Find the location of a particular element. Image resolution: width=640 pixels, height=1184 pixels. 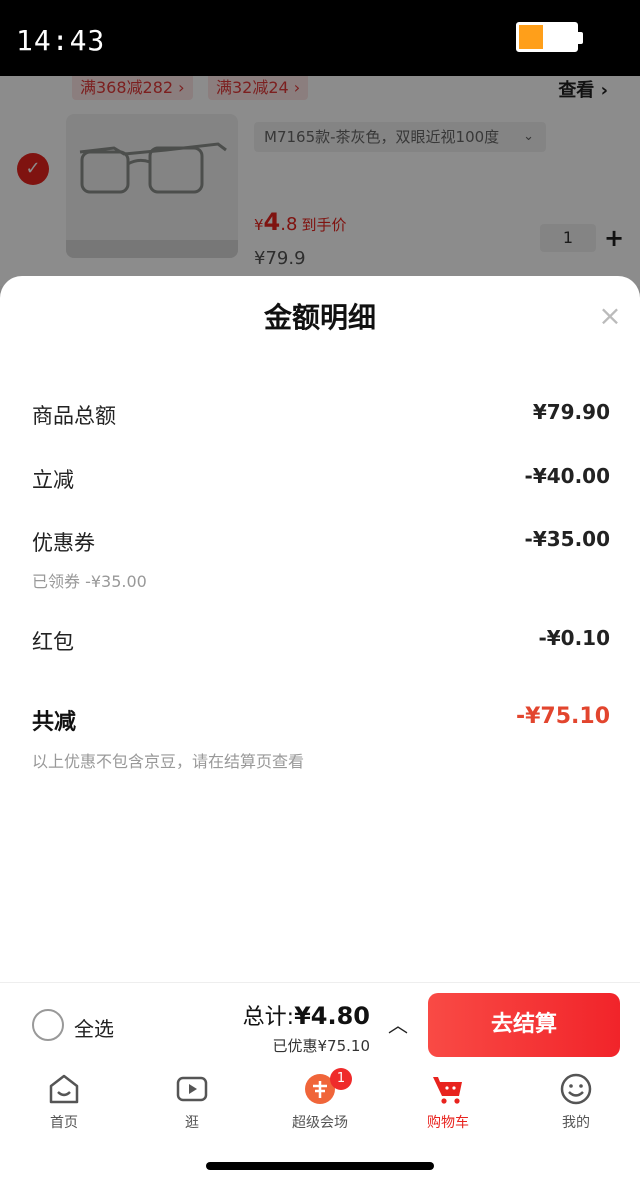

cart-icon is located at coordinates (447, 1090).